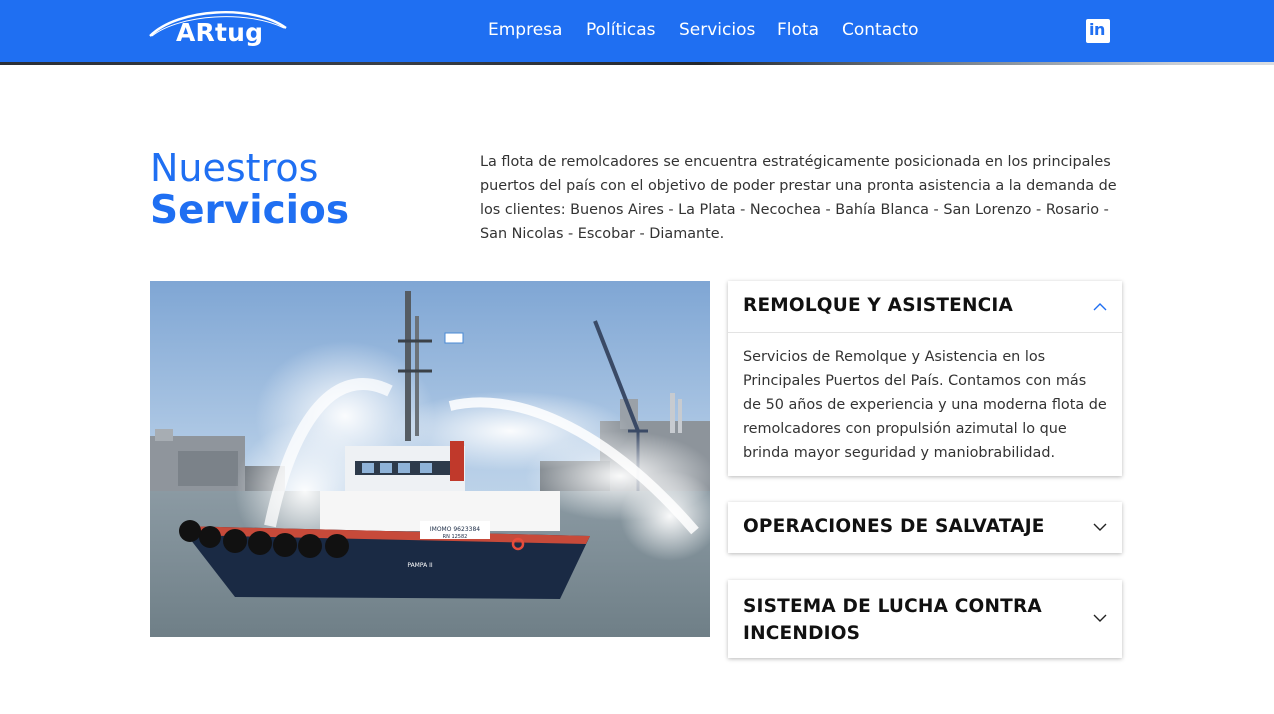  I want to click on nav-contacto: Contacto, so click(880, 30).